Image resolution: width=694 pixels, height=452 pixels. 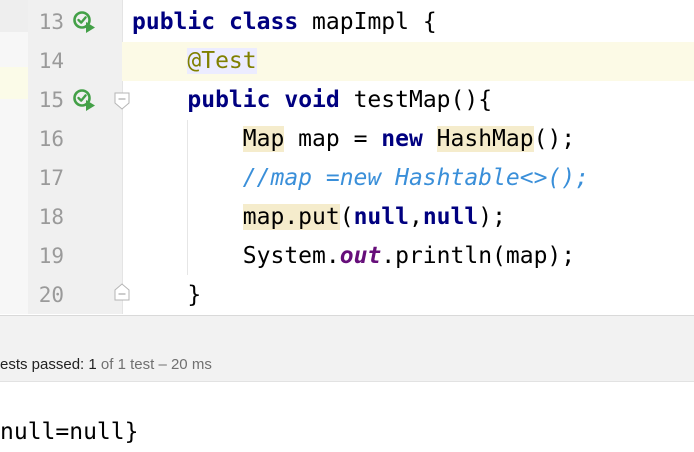 I want to click on code-line: public class mapImpl {, so click(x=284, y=22).